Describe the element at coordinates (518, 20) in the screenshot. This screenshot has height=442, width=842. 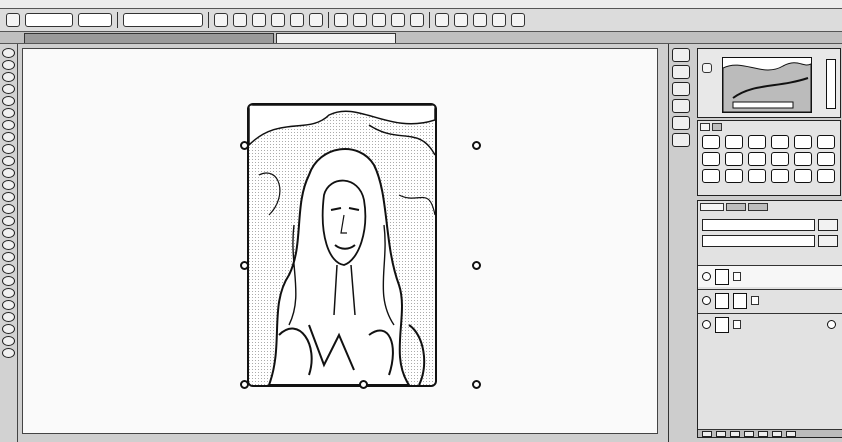
I see `scale-icon` at that location.